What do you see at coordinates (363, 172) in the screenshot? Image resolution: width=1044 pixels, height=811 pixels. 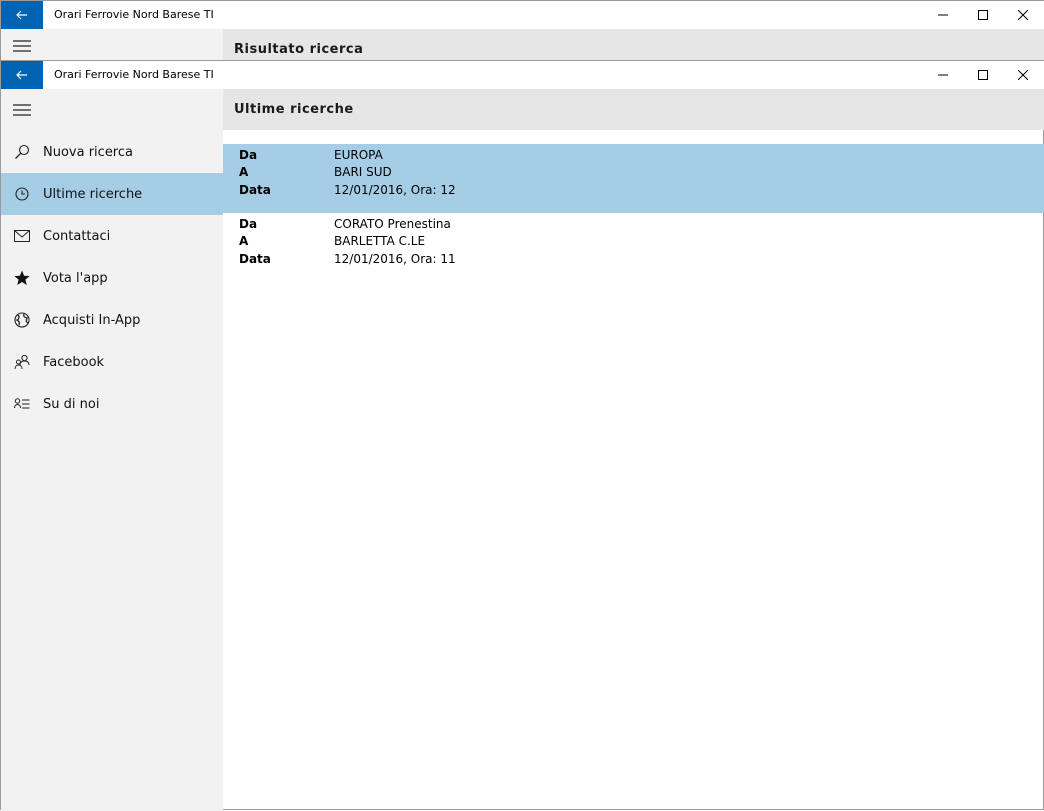 I see `to-value: BARI SUD` at bounding box center [363, 172].